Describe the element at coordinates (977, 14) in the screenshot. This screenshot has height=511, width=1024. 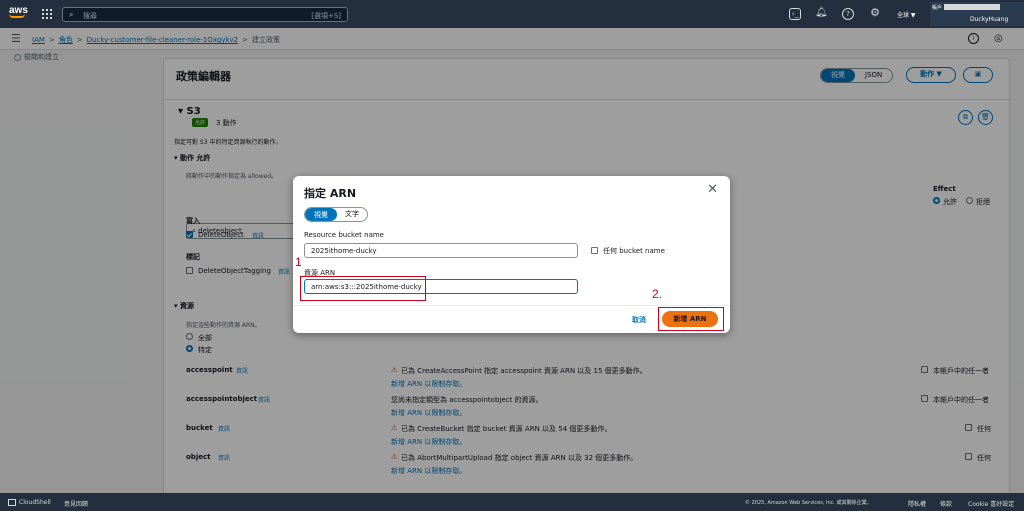
I see `account-menu: 帳戶 DuckyHuang` at that location.